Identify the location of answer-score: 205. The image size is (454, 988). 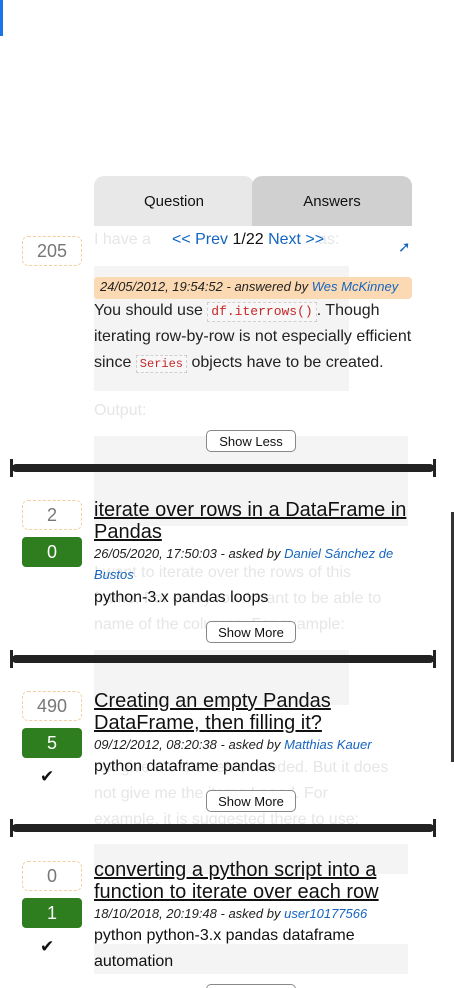
(52, 251).